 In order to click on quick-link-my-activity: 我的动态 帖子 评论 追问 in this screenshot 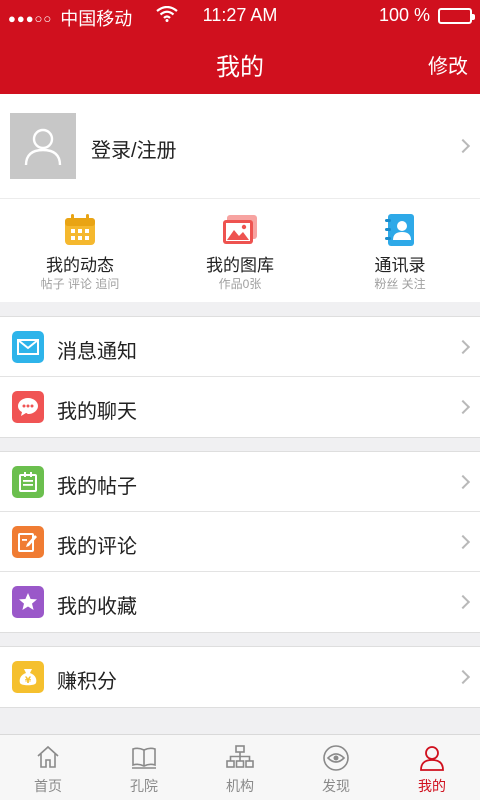, I will do `click(80, 251)`.